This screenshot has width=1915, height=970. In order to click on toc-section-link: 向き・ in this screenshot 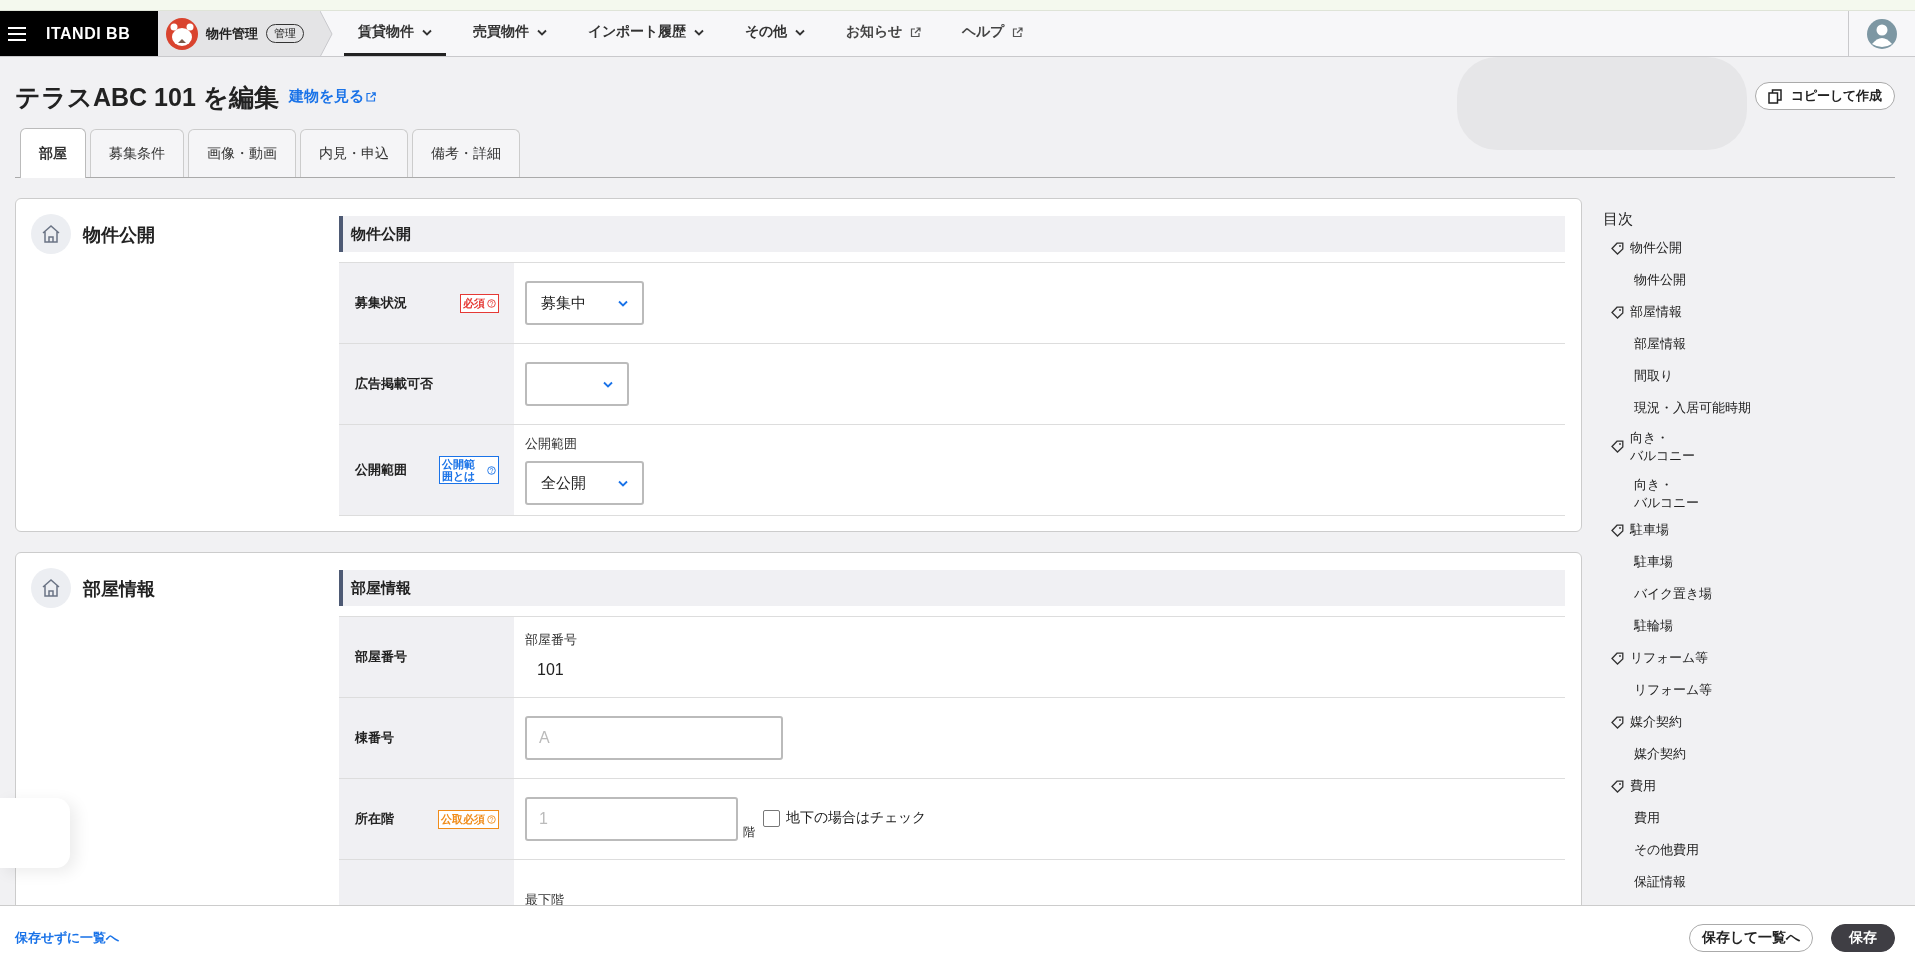, I will do `click(1662, 437)`.